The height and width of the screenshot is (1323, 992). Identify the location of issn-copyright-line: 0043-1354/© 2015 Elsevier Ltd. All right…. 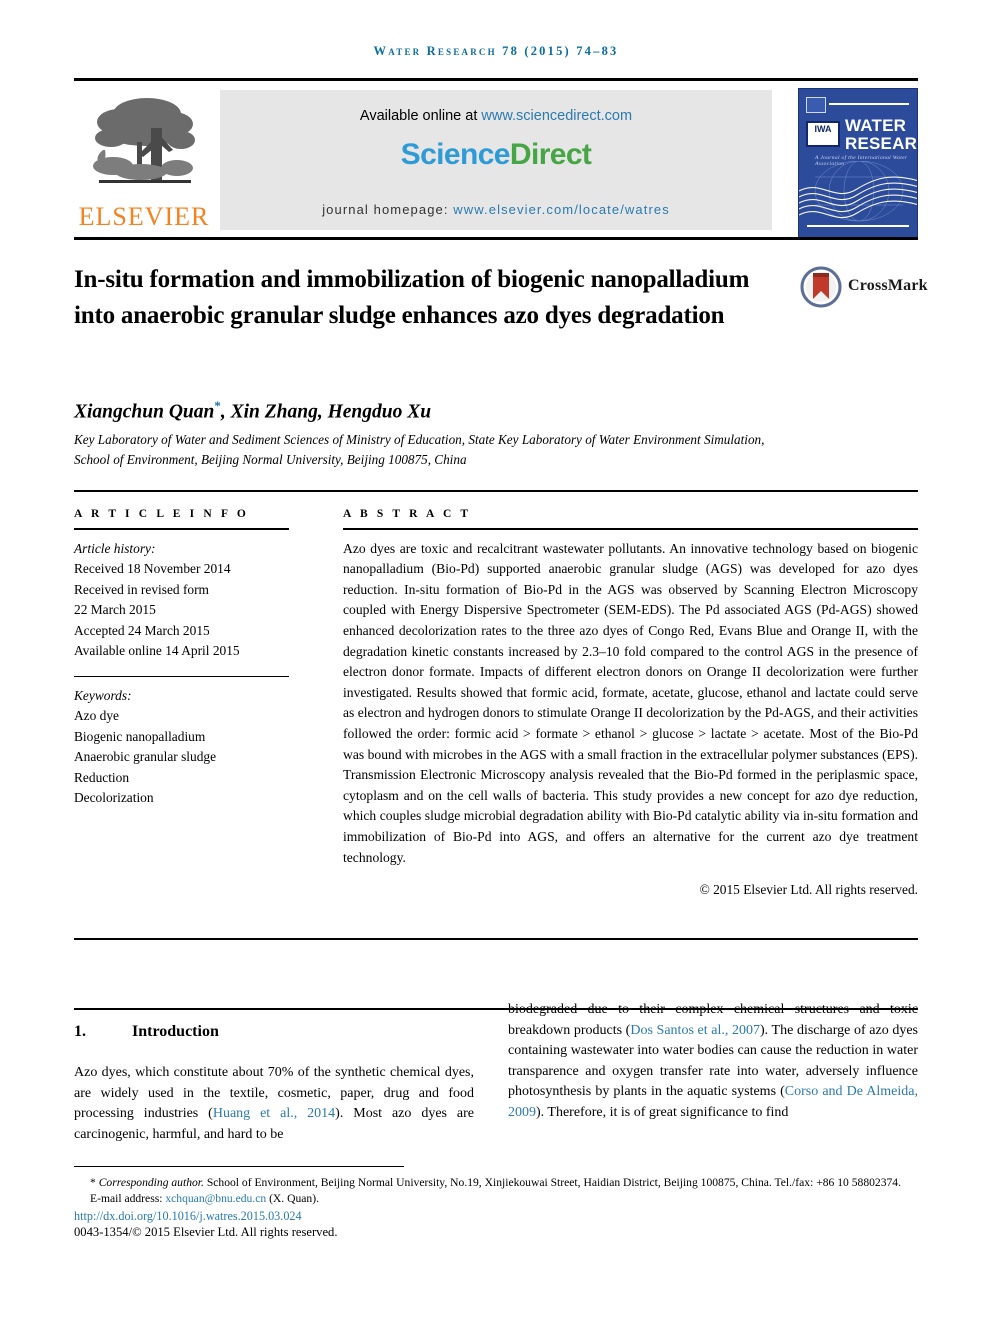
(206, 1232).